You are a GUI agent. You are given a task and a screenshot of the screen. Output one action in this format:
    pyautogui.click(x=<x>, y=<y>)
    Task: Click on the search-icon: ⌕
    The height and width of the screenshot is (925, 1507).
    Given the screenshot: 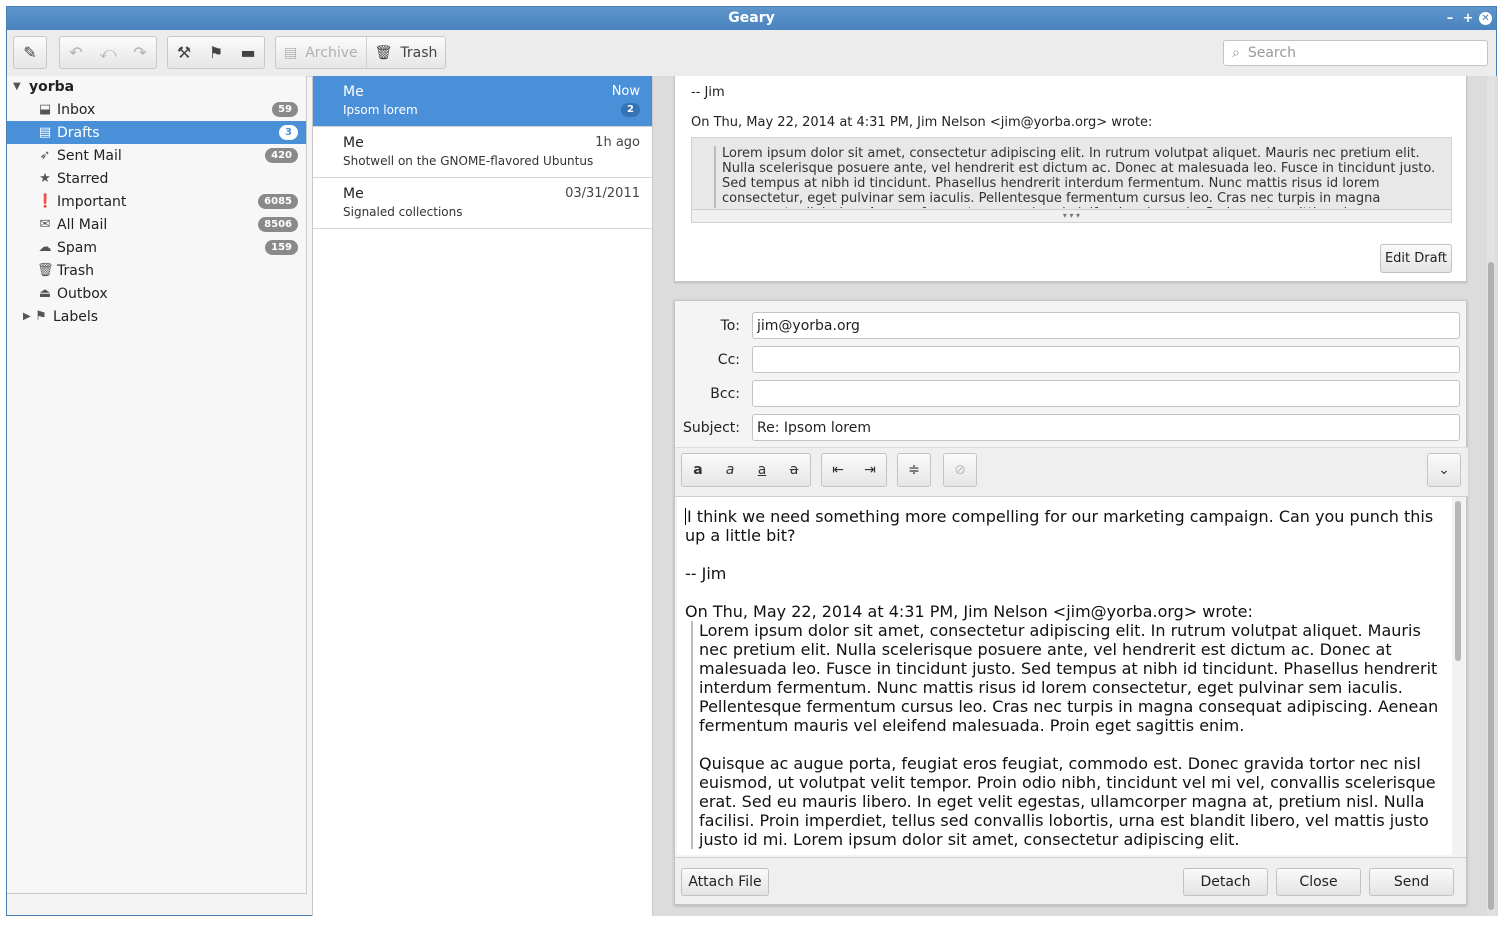 What is the action you would take?
    pyautogui.click(x=1236, y=53)
    